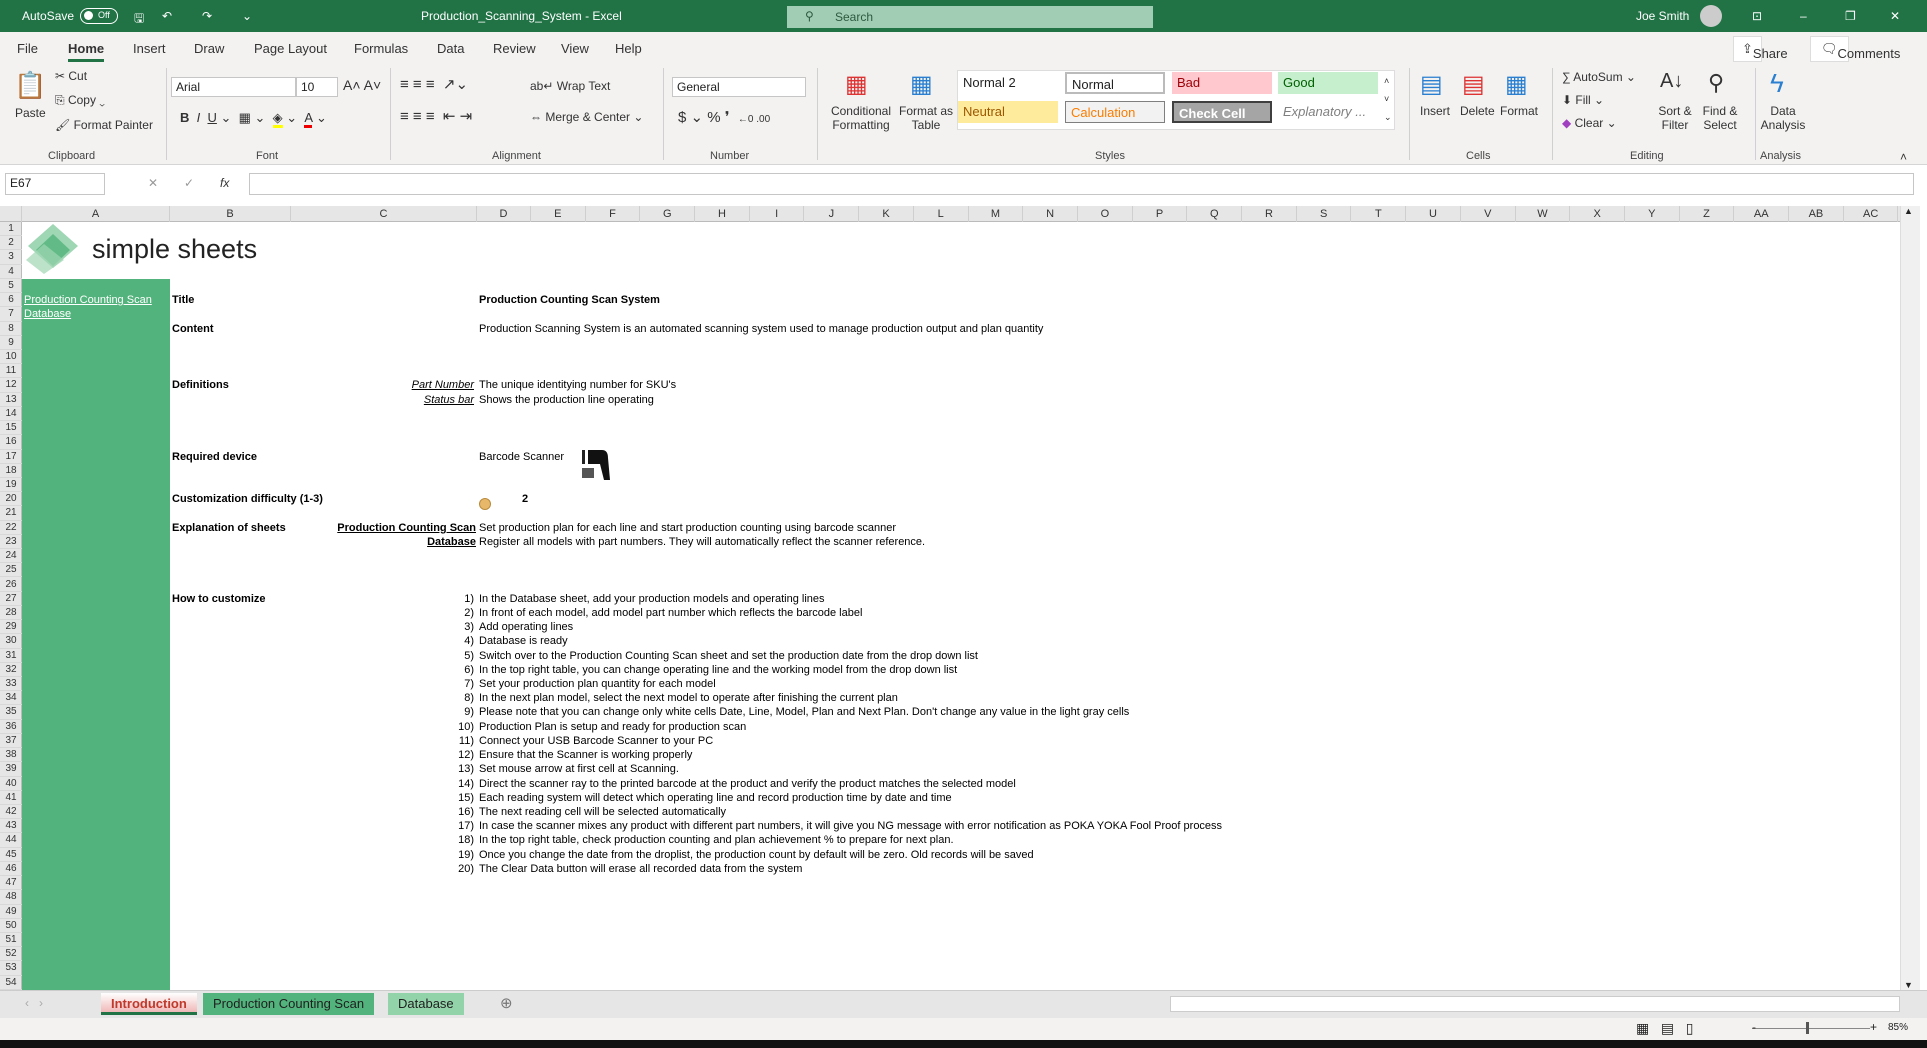  What do you see at coordinates (71, 76) in the screenshot?
I see `cut-button: ✂ Cut` at bounding box center [71, 76].